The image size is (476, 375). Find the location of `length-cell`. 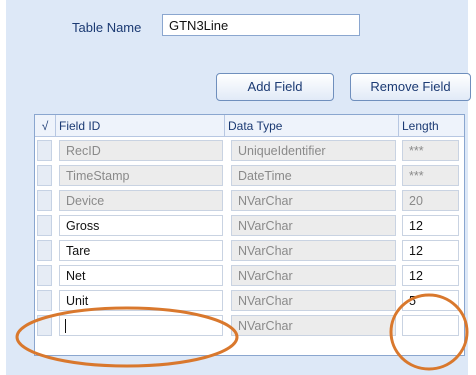

length-cell is located at coordinates (430, 325).